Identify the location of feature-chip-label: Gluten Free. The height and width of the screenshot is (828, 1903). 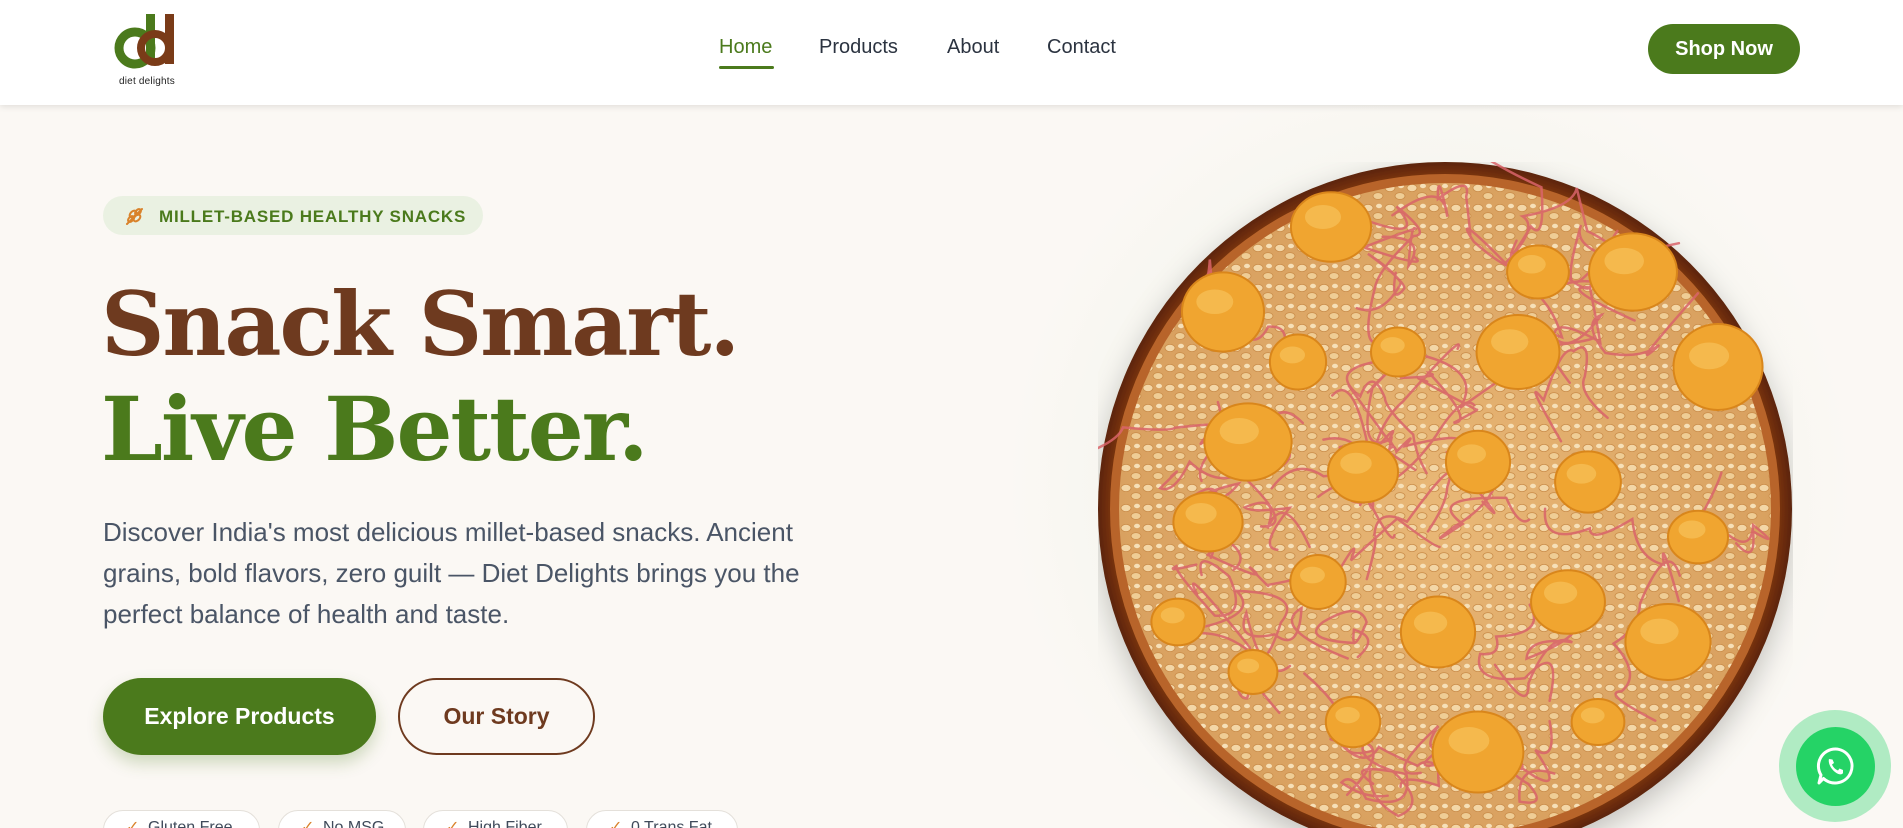
(190, 823).